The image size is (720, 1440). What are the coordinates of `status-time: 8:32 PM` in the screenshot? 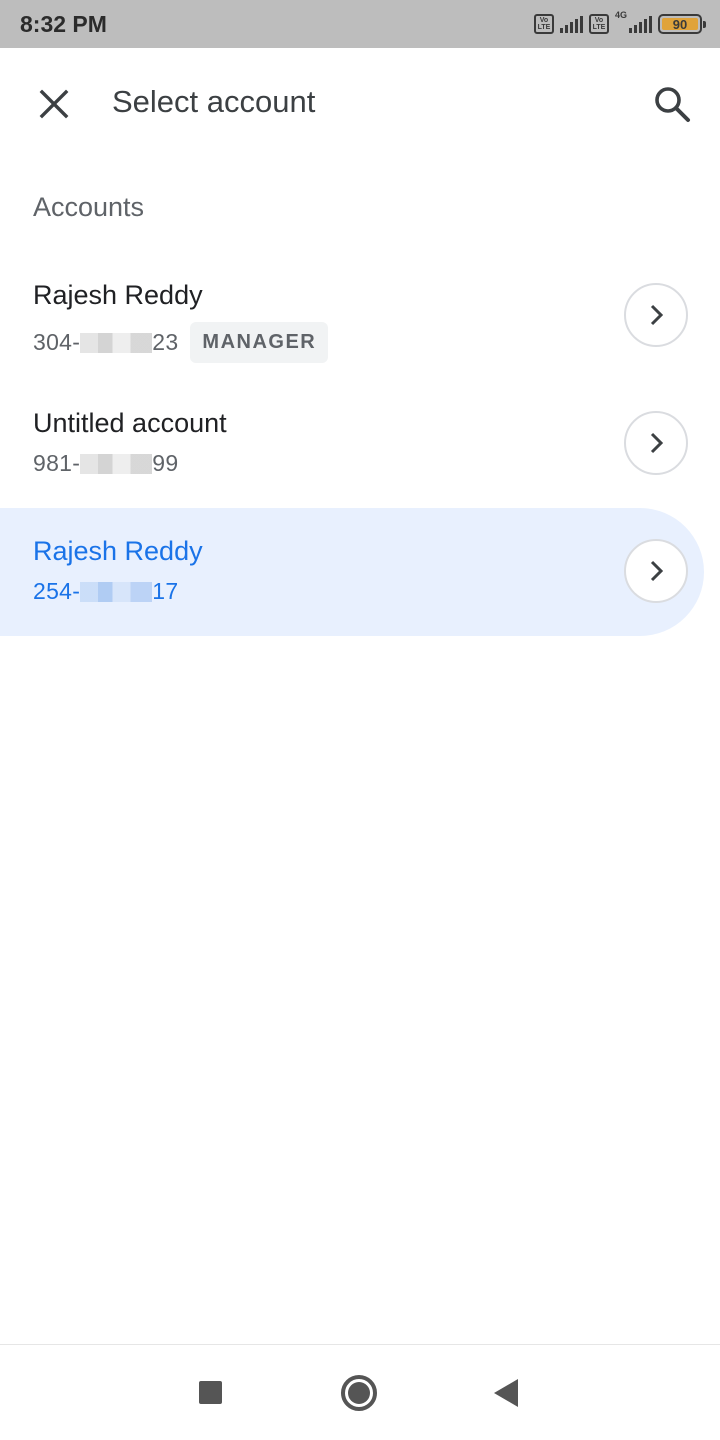 It's located at (63, 23).